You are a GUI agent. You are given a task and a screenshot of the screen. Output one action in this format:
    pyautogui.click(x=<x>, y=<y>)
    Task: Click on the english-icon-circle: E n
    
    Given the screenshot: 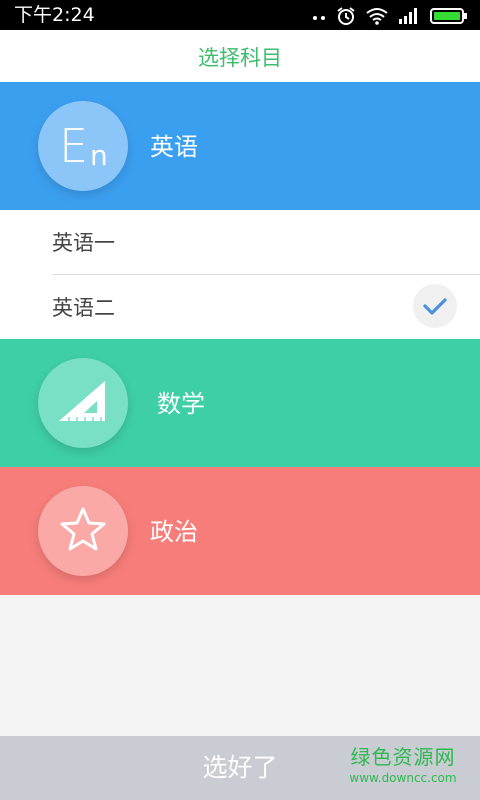 What is the action you would take?
    pyautogui.click(x=83, y=146)
    